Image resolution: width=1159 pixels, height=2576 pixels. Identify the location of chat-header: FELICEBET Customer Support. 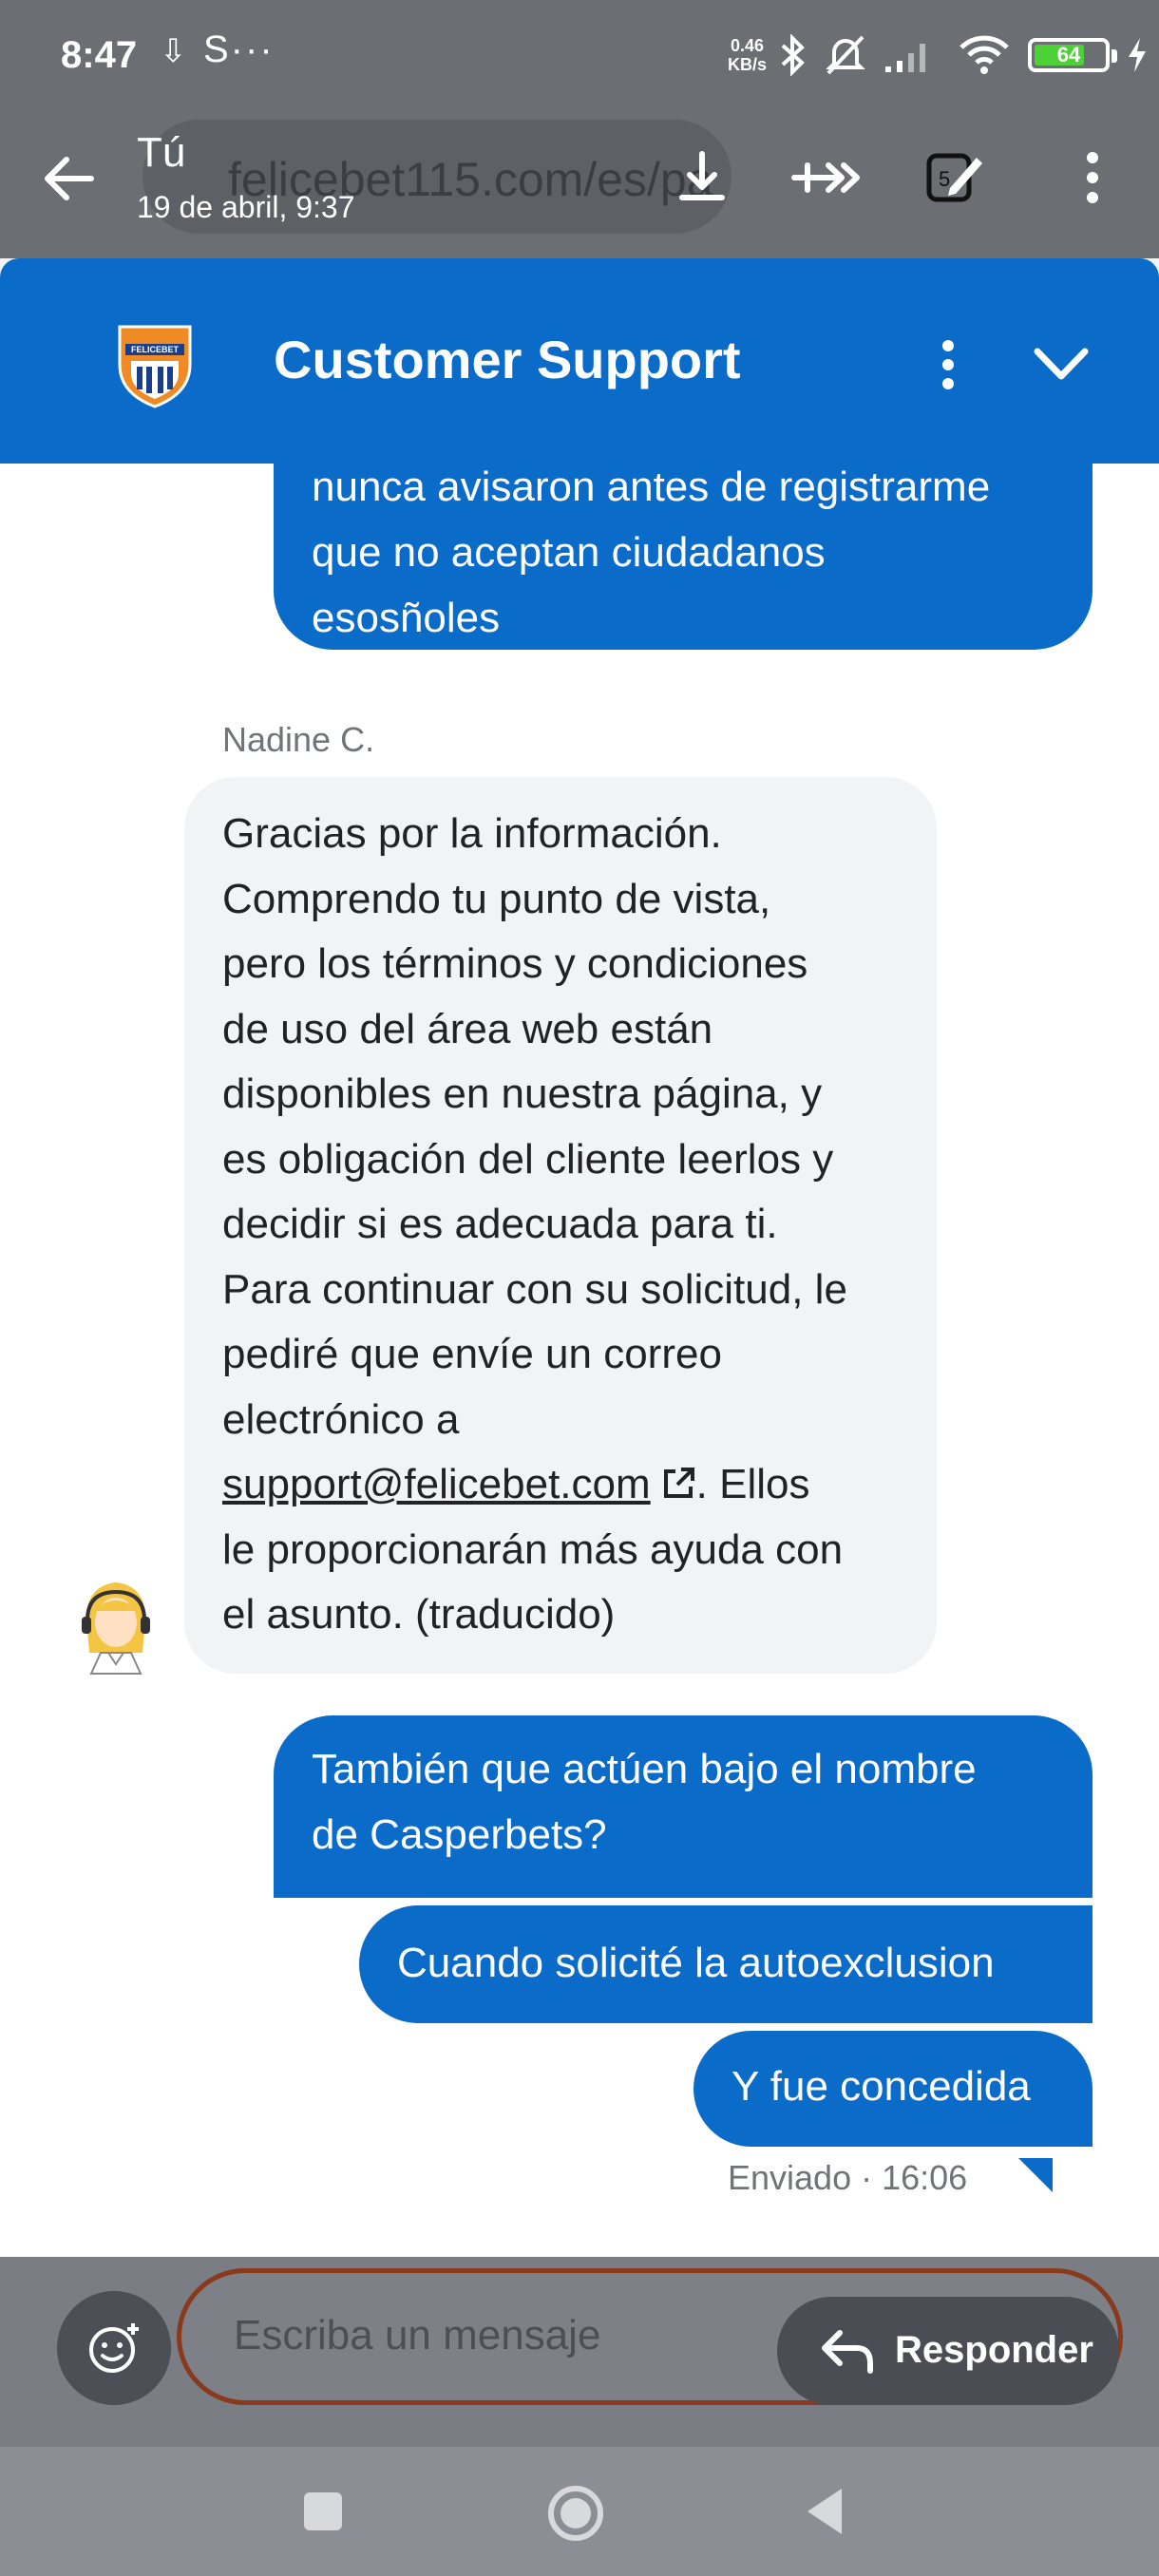
(579, 361).